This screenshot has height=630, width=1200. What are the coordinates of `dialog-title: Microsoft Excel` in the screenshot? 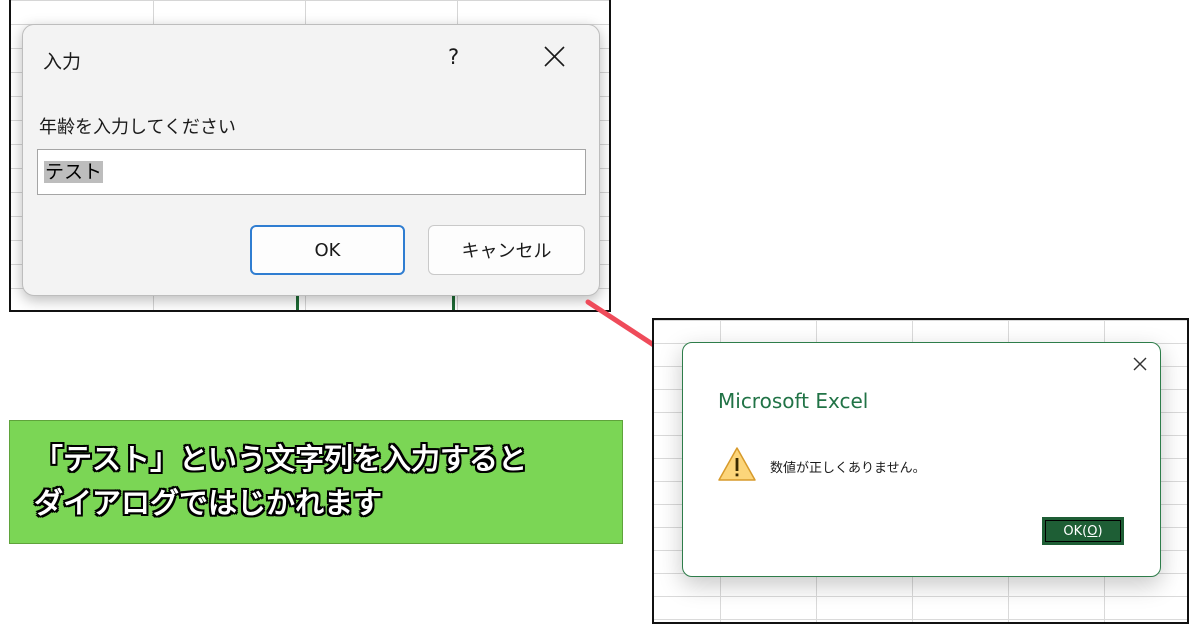 It's located at (793, 401).